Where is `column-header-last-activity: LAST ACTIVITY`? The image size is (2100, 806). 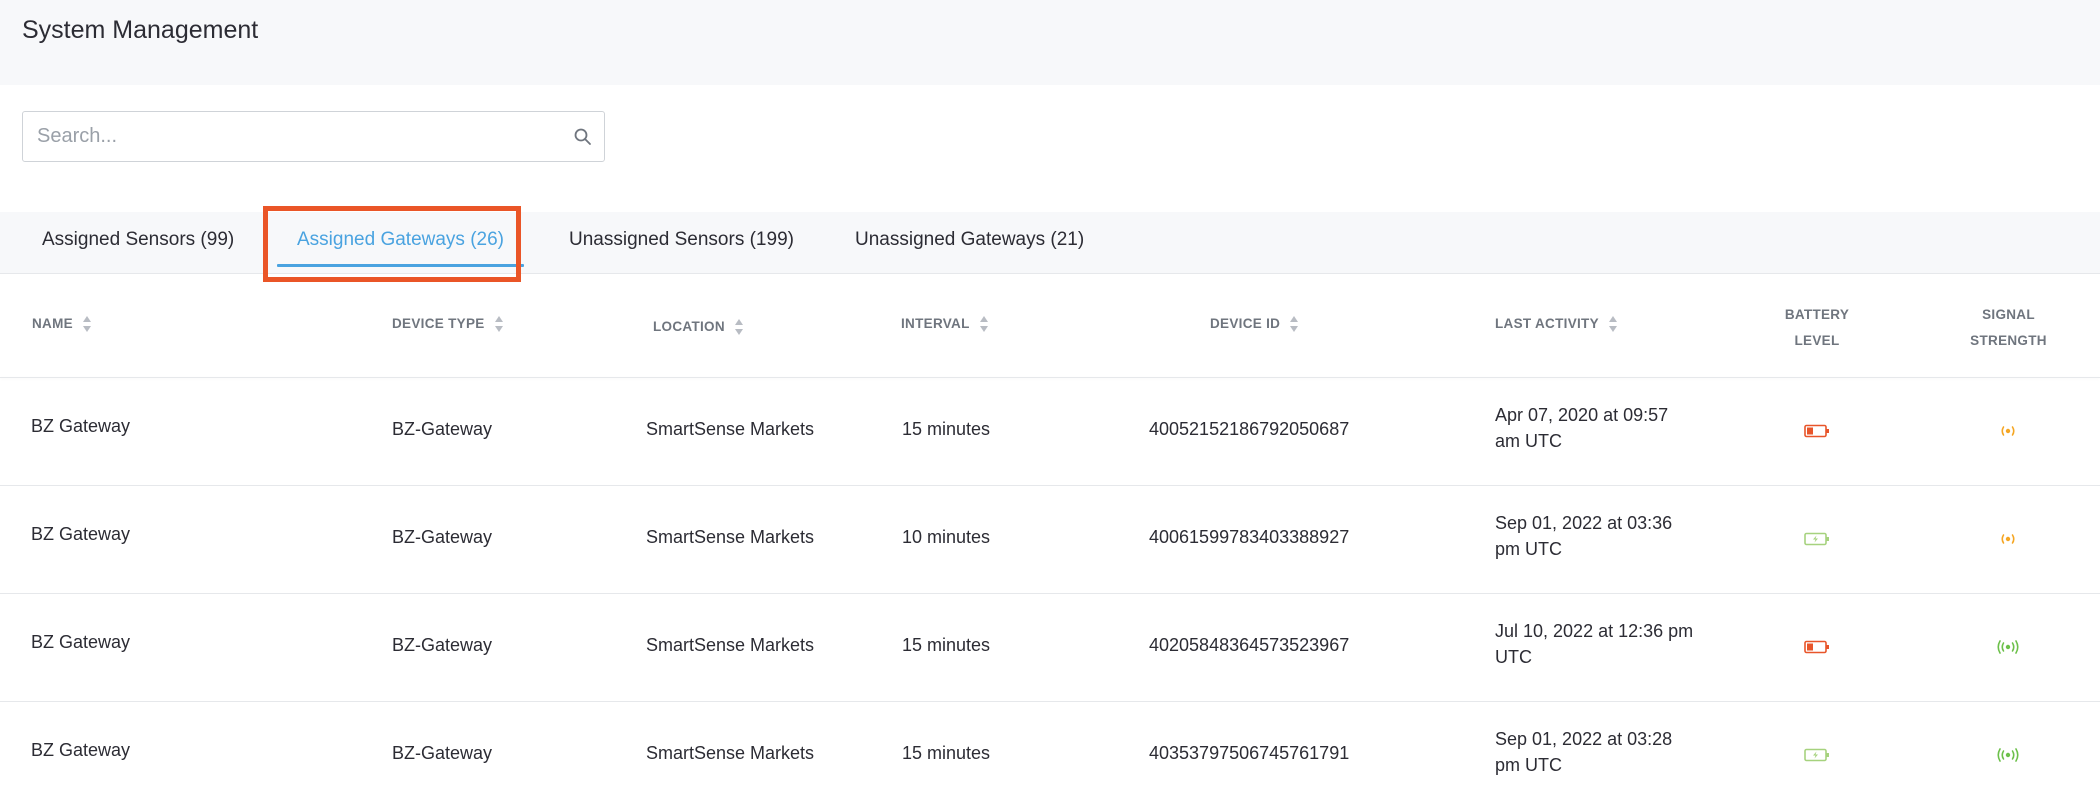 column-header-last-activity: LAST ACTIVITY is located at coordinates (1556, 324).